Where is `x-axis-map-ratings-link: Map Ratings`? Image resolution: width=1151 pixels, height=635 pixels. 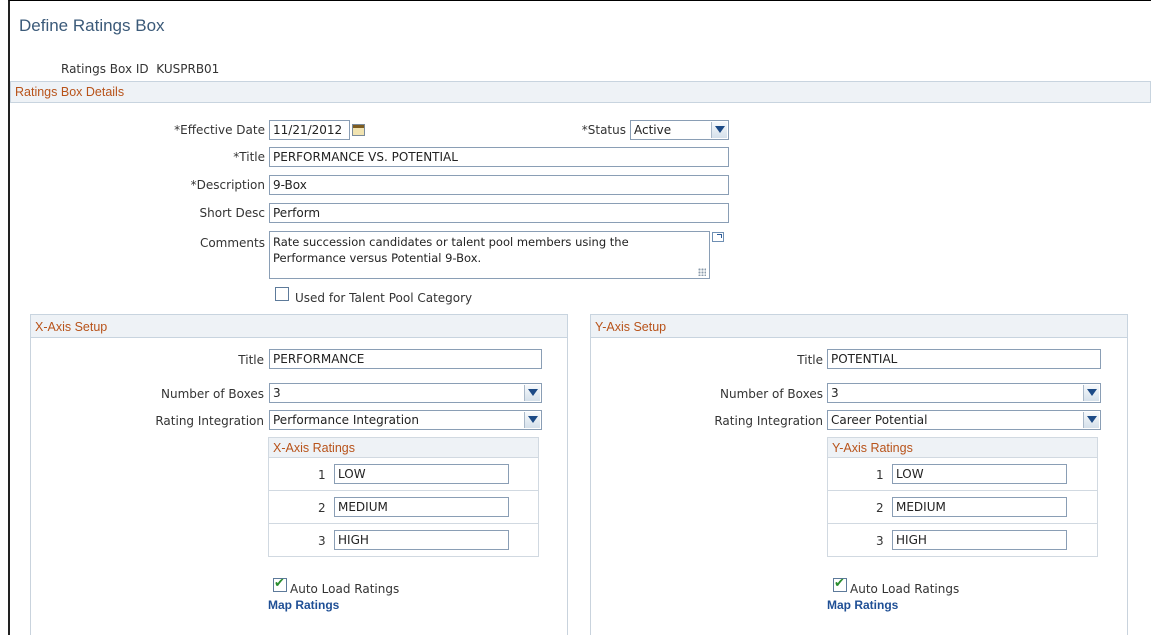
x-axis-map-ratings-link: Map Ratings is located at coordinates (303, 605).